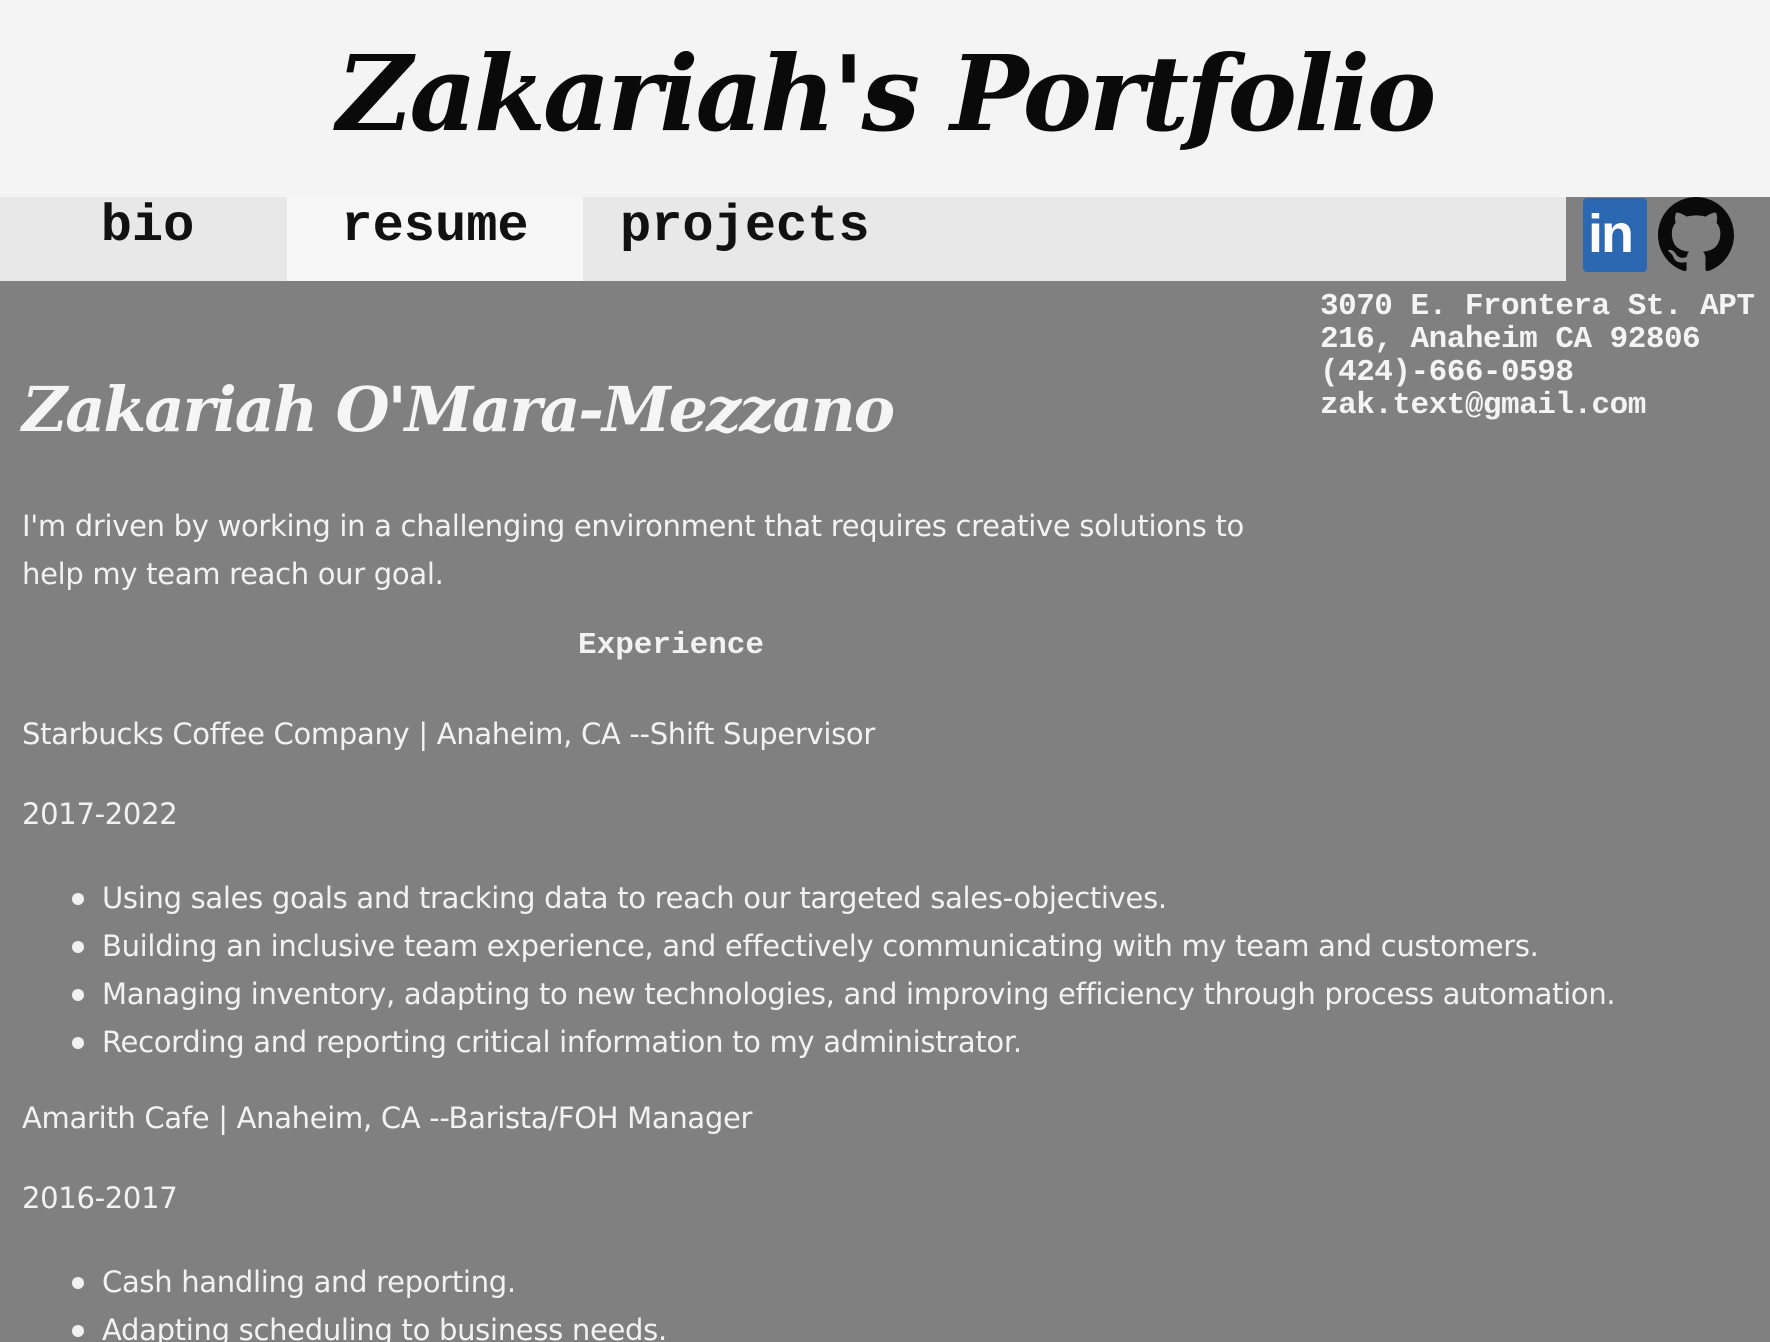 The image size is (1770, 1342). I want to click on job-dates: 2017-2022, so click(100, 814).